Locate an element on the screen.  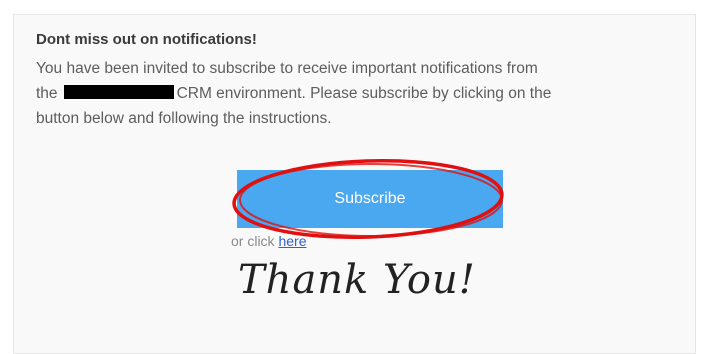
here-link: here is located at coordinates (292, 241).